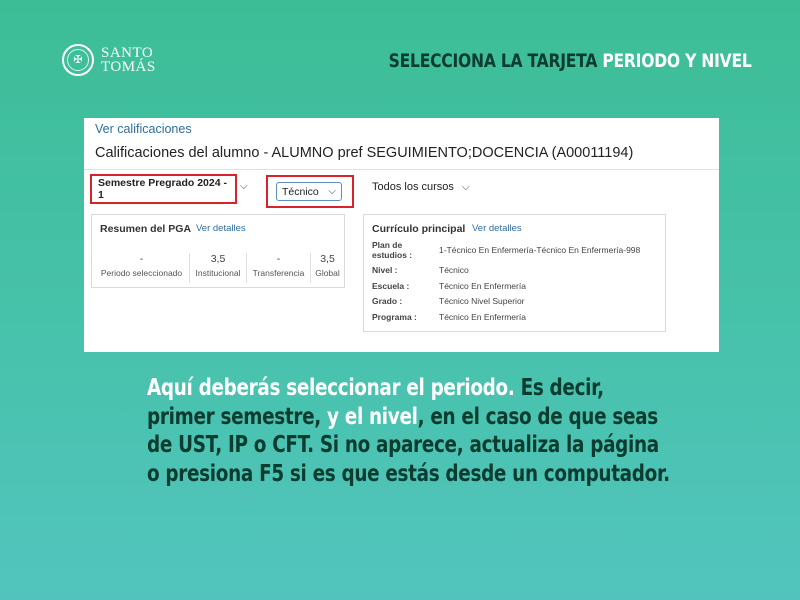 This screenshot has width=800, height=600. Describe the element at coordinates (141, 273) in the screenshot. I see `stat-label: Periodo seleccionado` at that location.